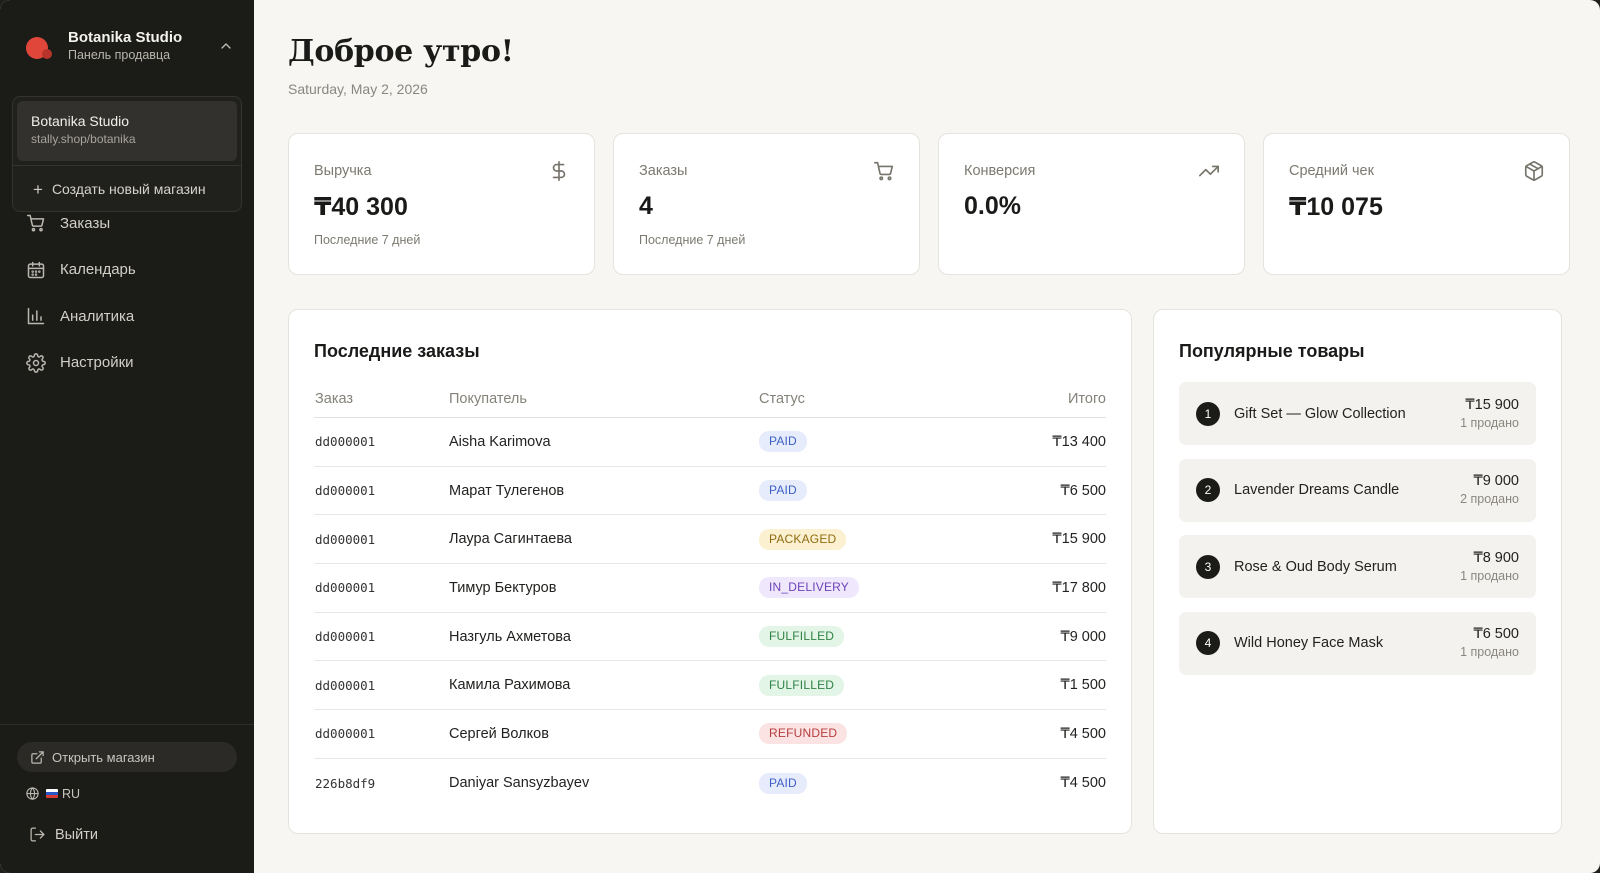 The height and width of the screenshot is (873, 1600). I want to click on order-total: ₸9 000, so click(1083, 636).